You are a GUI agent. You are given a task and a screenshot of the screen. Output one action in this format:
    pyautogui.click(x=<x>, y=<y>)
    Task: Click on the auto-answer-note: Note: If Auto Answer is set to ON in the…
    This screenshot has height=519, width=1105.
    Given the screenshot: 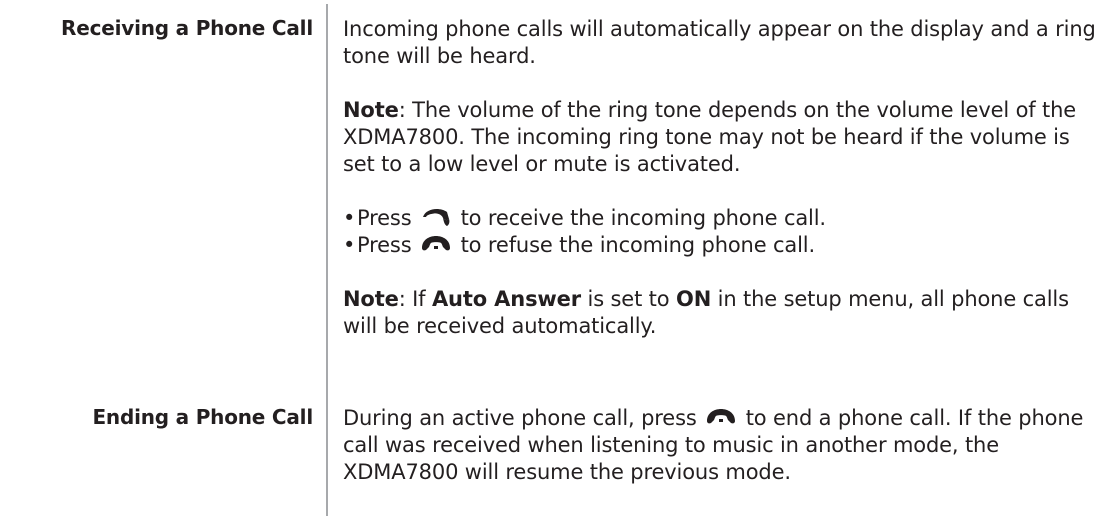 What is the action you would take?
    pyautogui.click(x=706, y=312)
    